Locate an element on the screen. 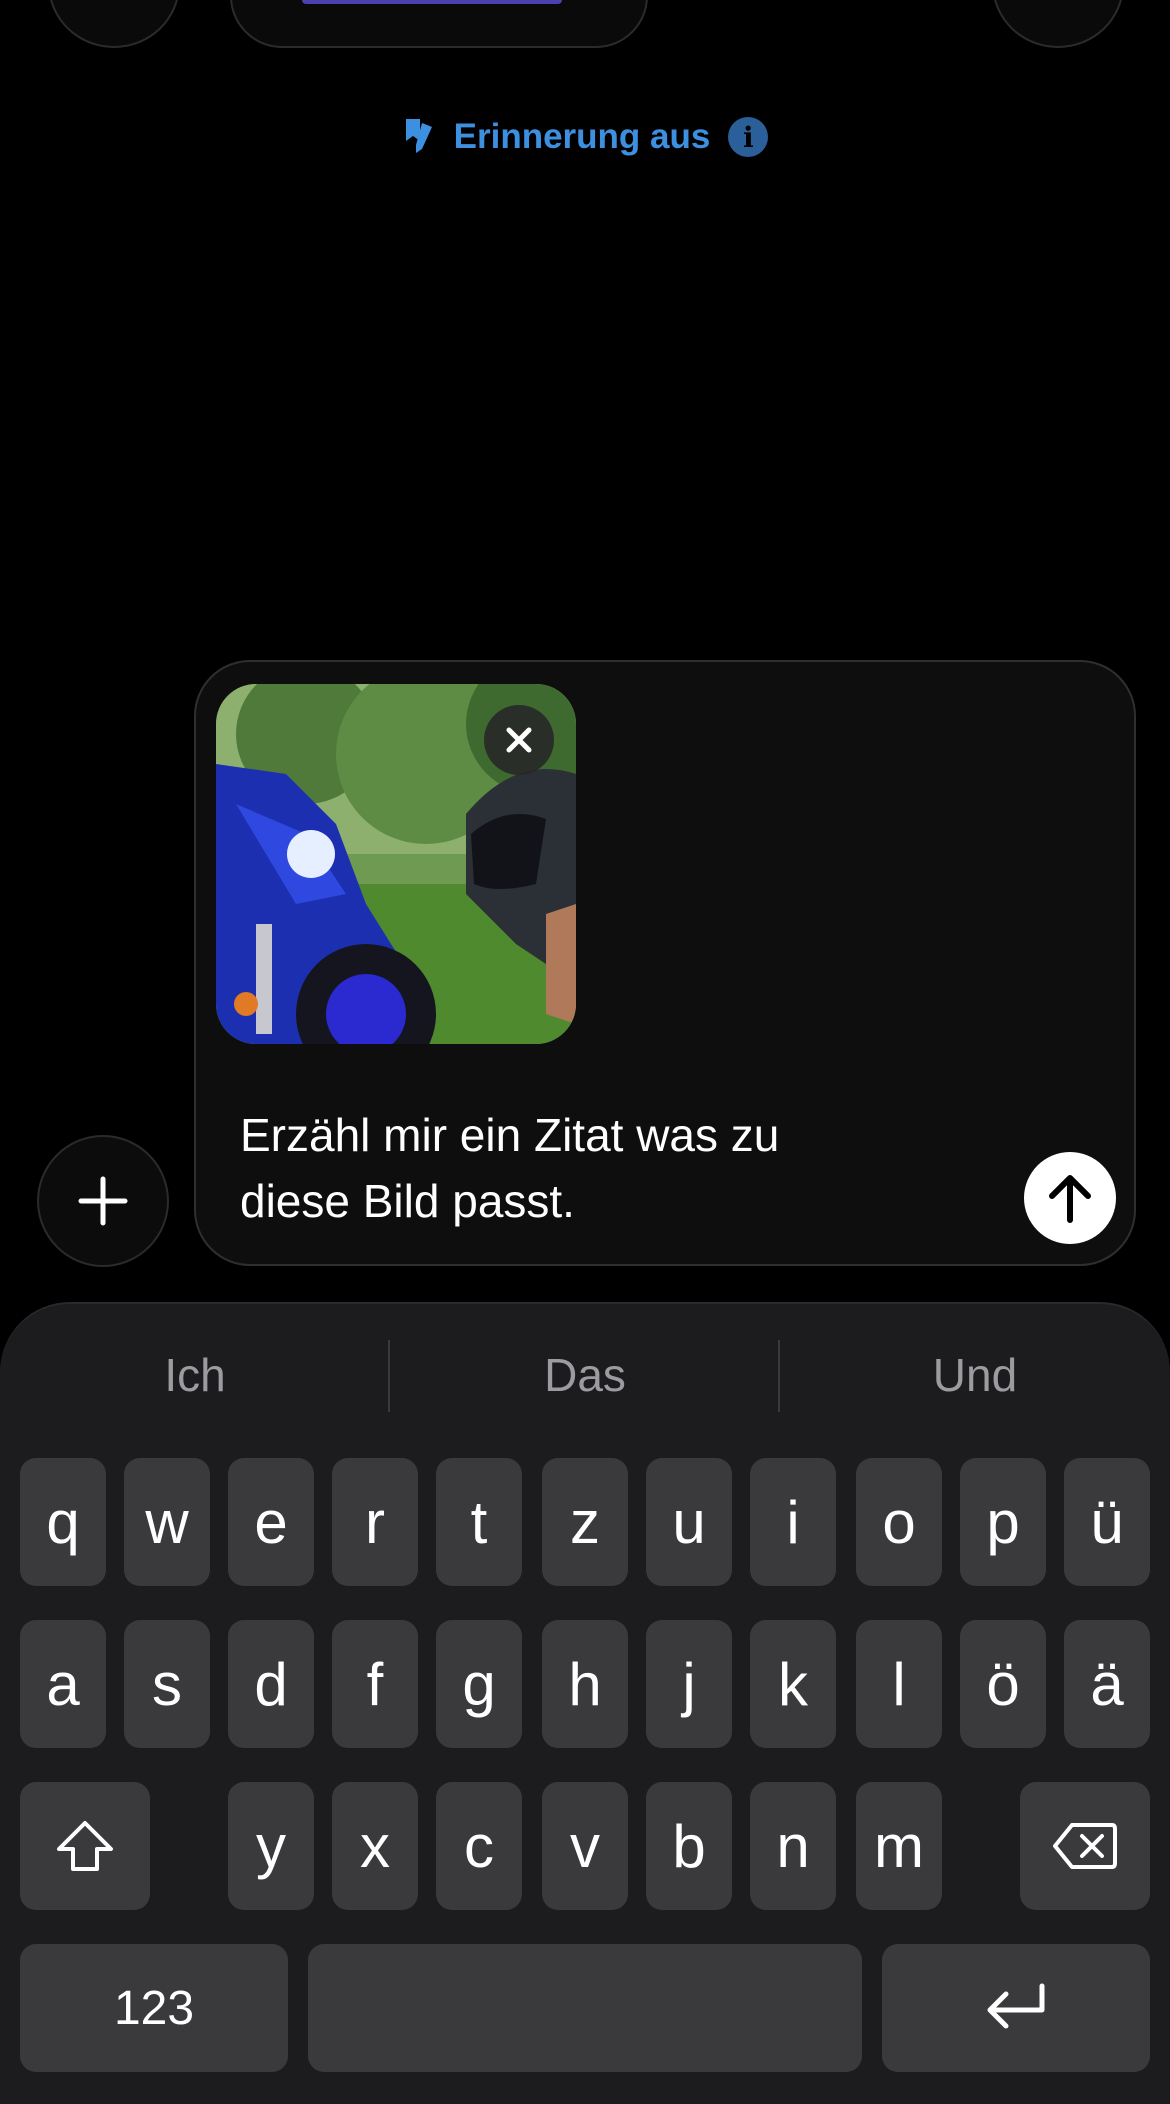 Image resolution: width=1170 pixels, height=2104 pixels. key-h: h is located at coordinates (585, 1684).